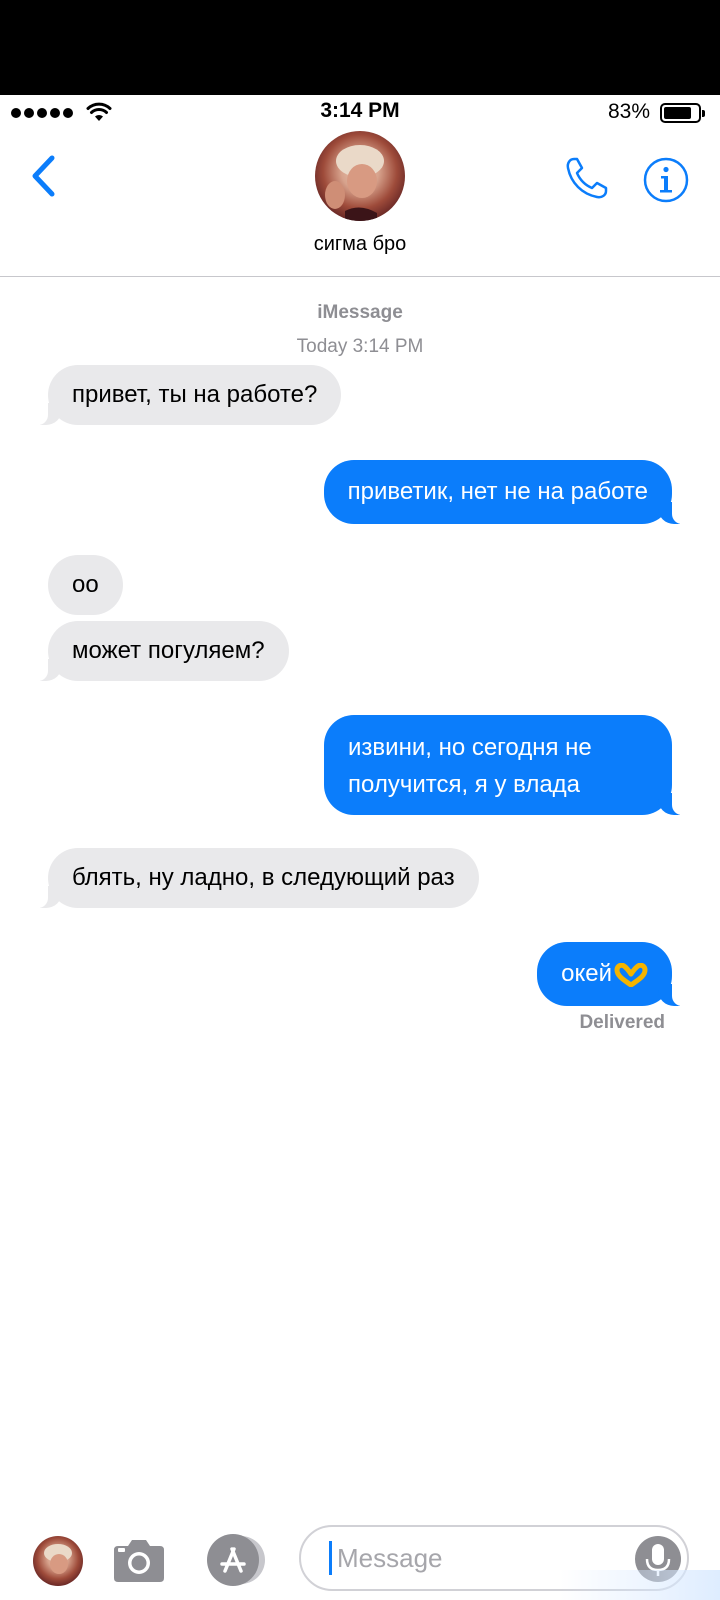 Image resolution: width=720 pixels, height=1600 pixels. What do you see at coordinates (360, 47) in the screenshot?
I see `black-top-bar` at bounding box center [360, 47].